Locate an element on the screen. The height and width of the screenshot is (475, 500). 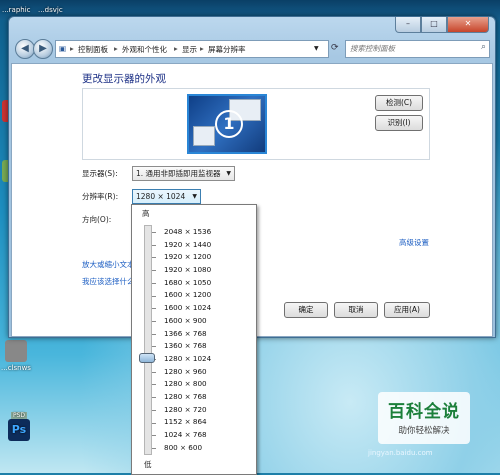
text-size-link: 放大或缩小文本 is located at coordinates (108, 264).